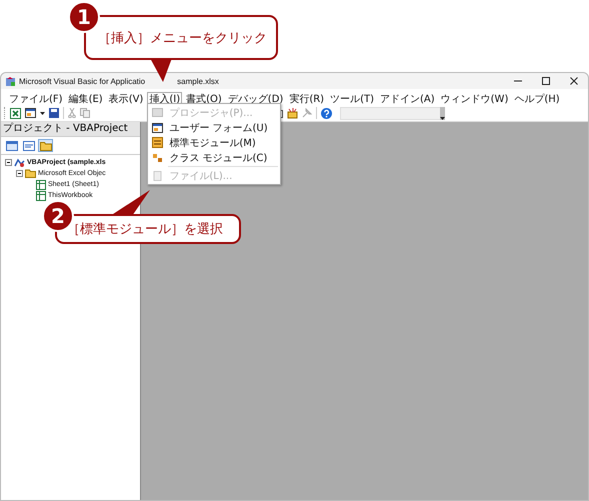 Image resolution: width=589 pixels, height=501 pixels. What do you see at coordinates (157, 157) in the screenshot?
I see `class-icon` at bounding box center [157, 157].